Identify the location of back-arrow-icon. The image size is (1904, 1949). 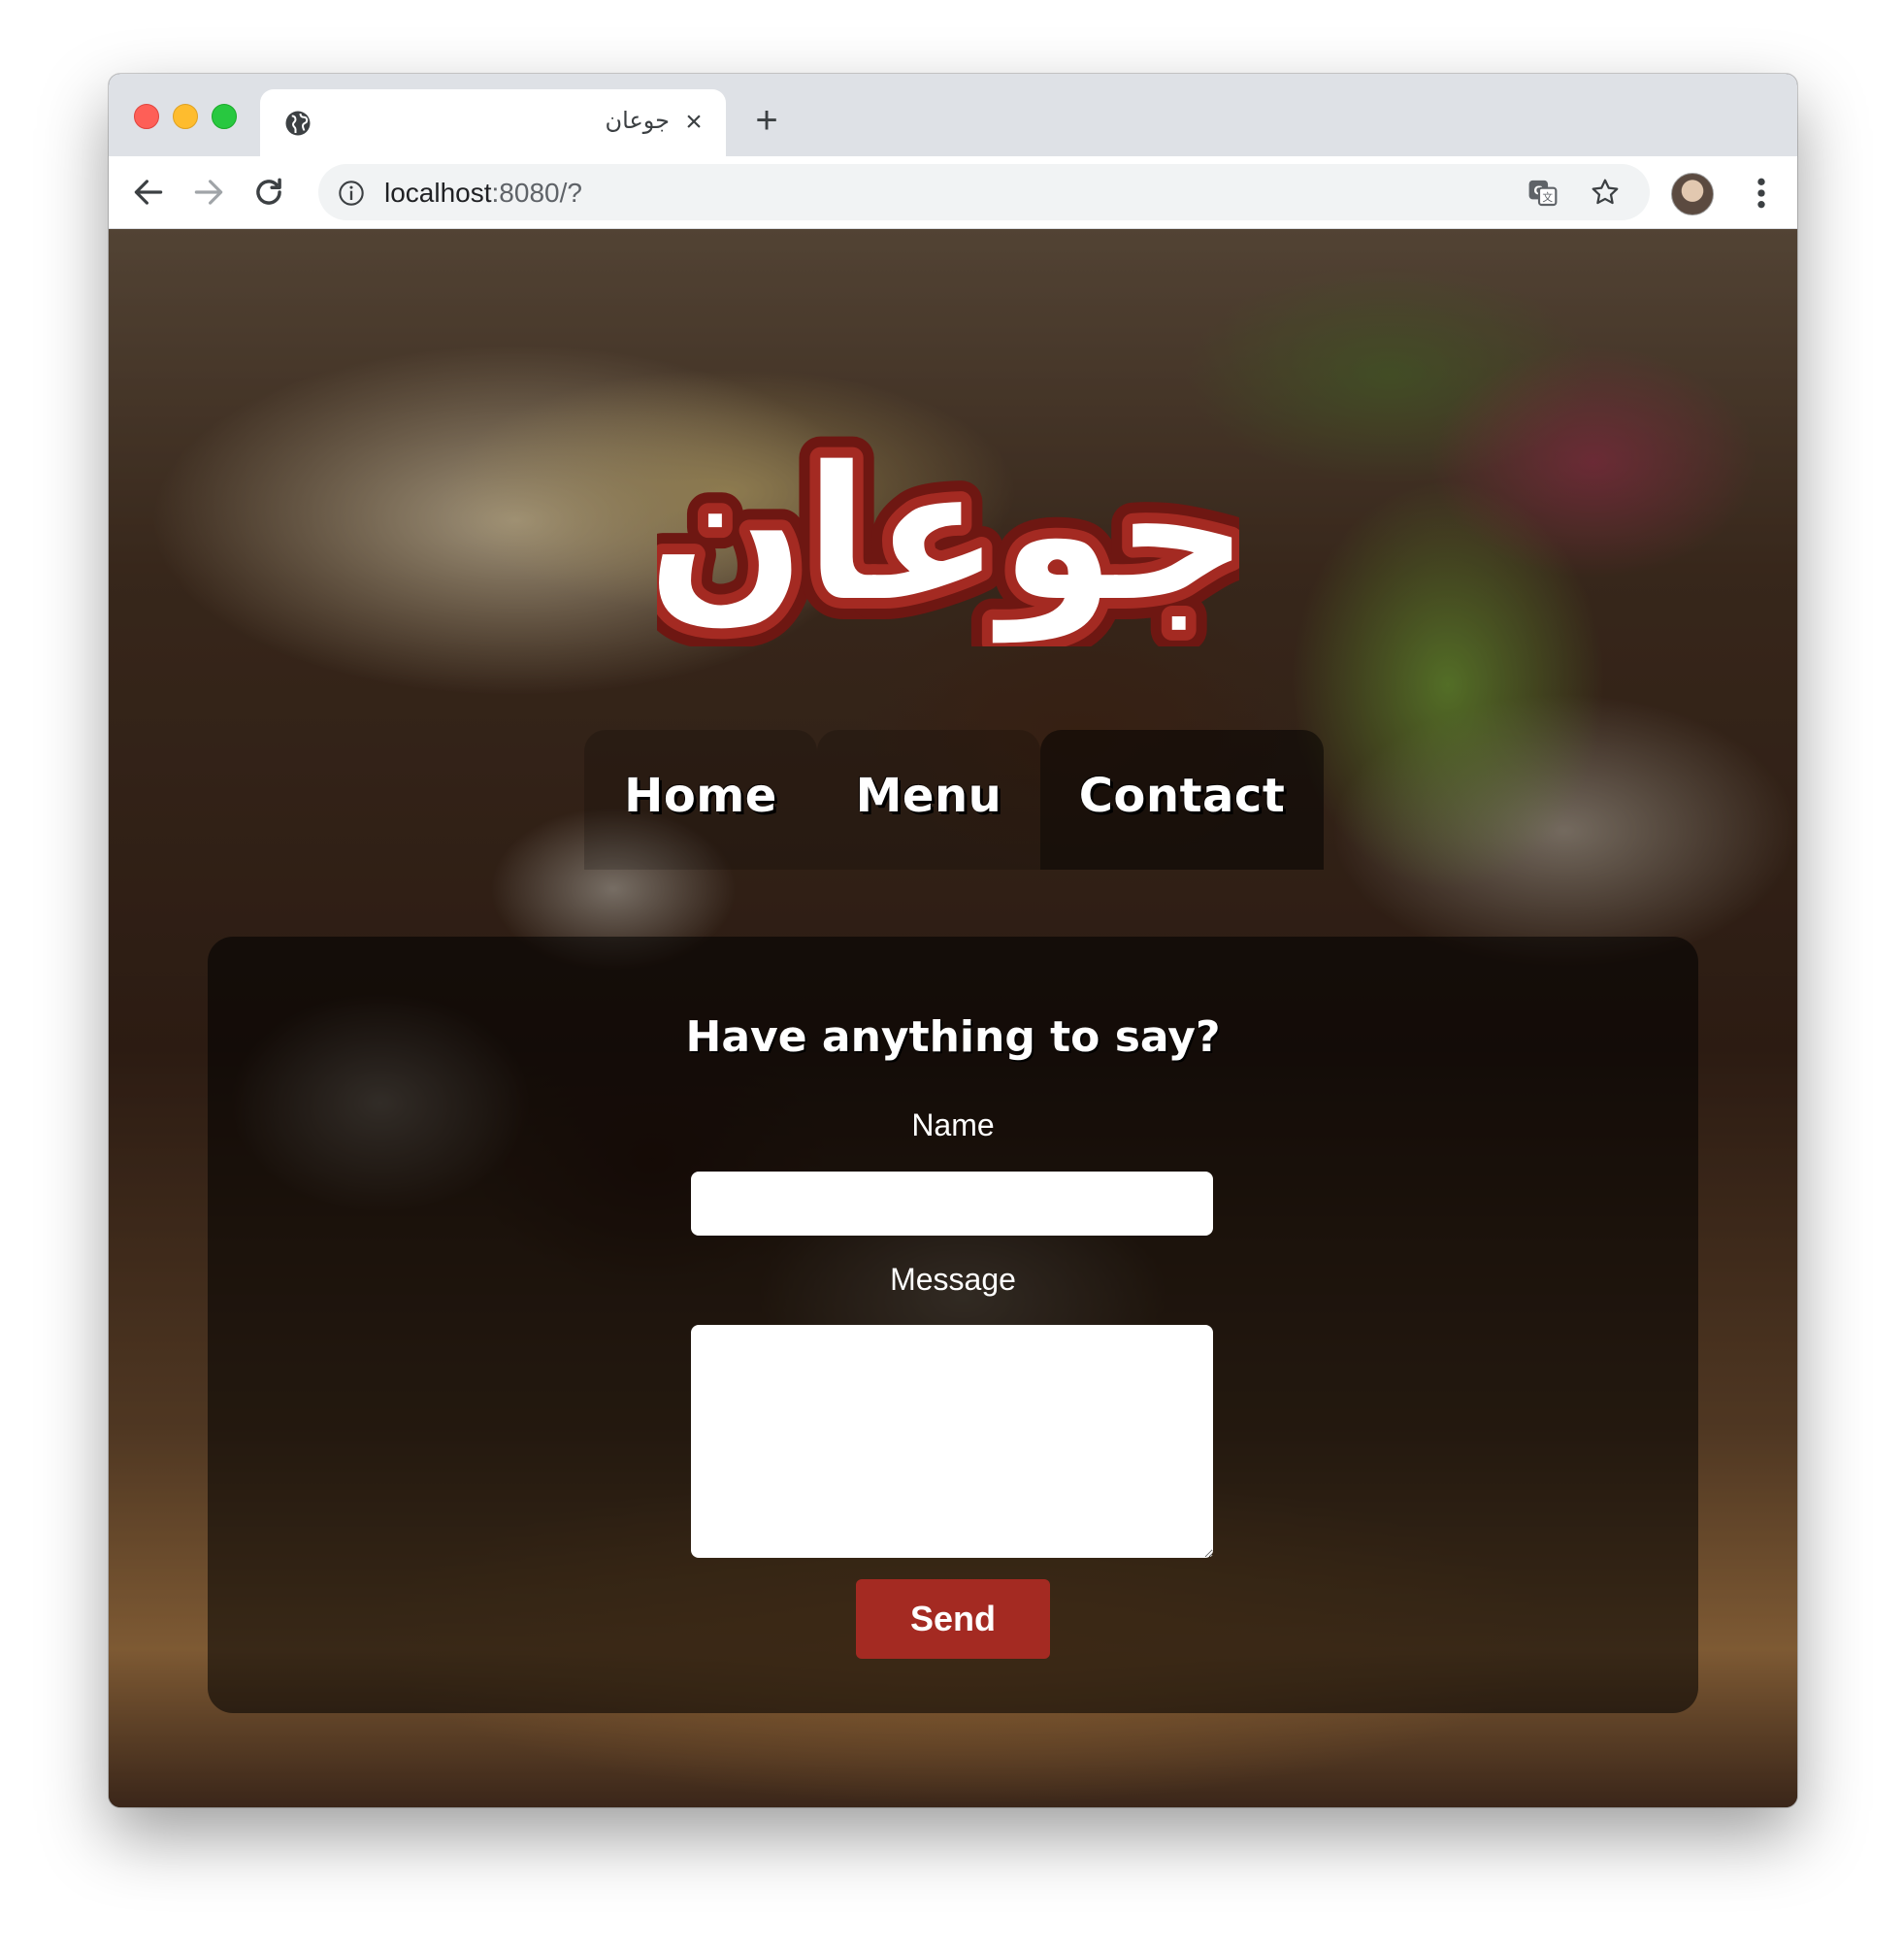
(148, 192).